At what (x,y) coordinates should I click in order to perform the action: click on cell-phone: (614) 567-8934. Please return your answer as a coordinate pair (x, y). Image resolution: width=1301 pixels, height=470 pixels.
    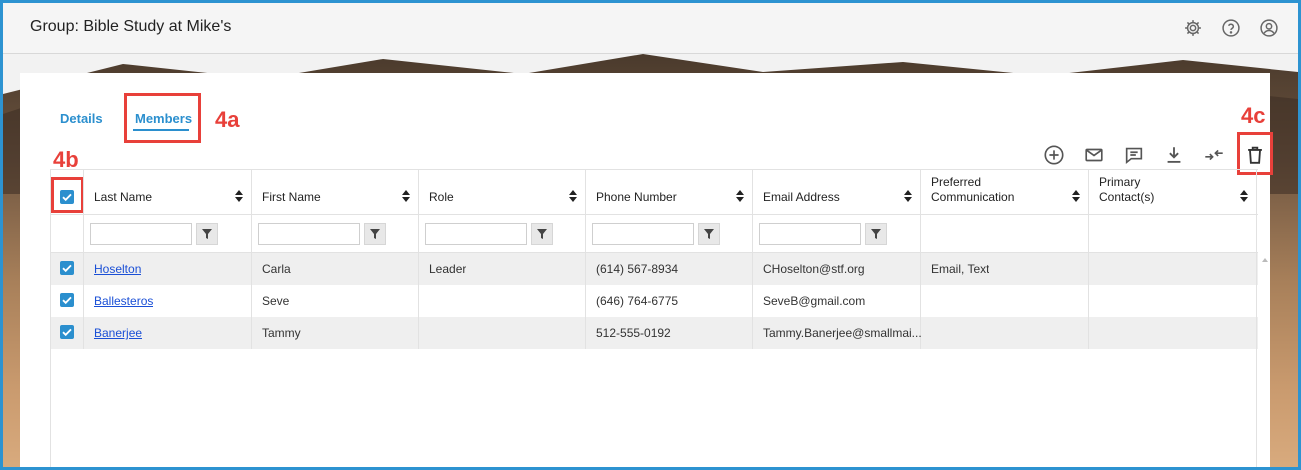
    Looking at the image, I should click on (669, 269).